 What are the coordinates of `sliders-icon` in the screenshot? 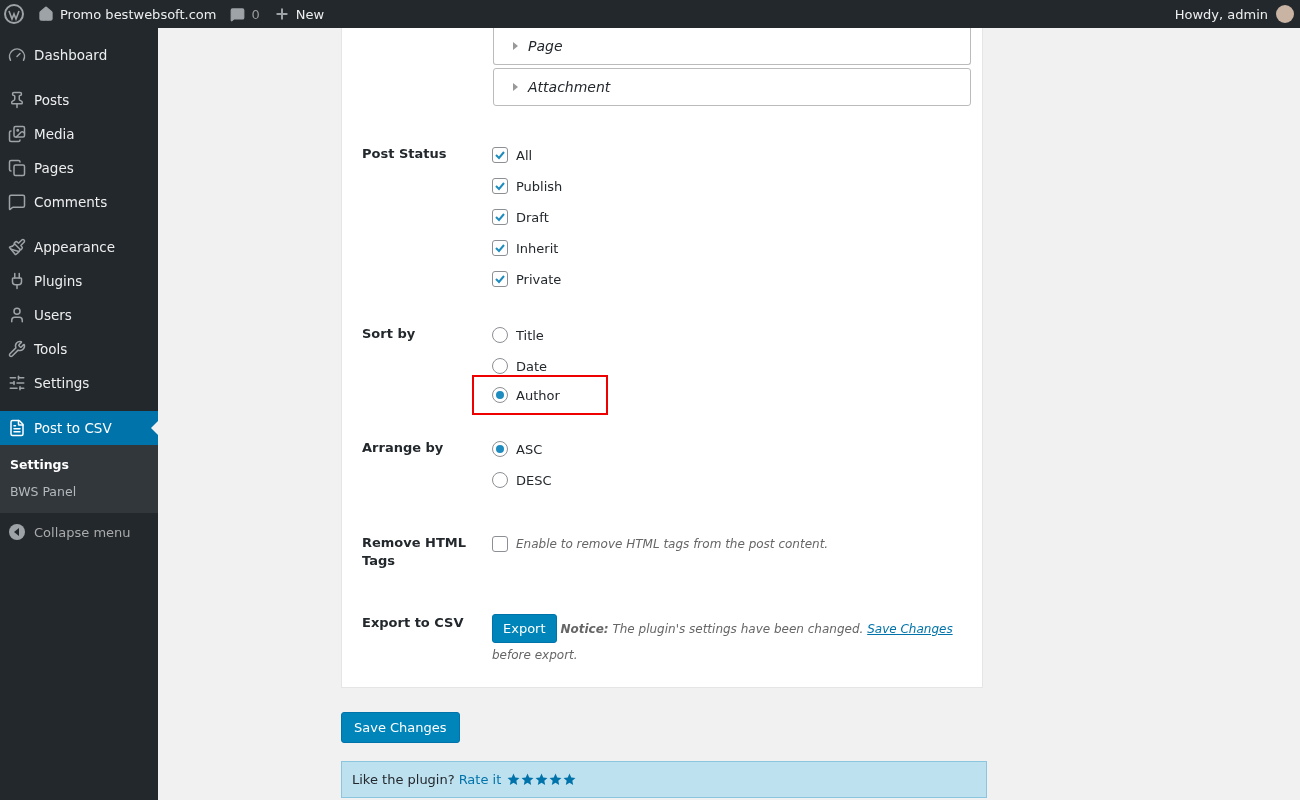 It's located at (17, 383).